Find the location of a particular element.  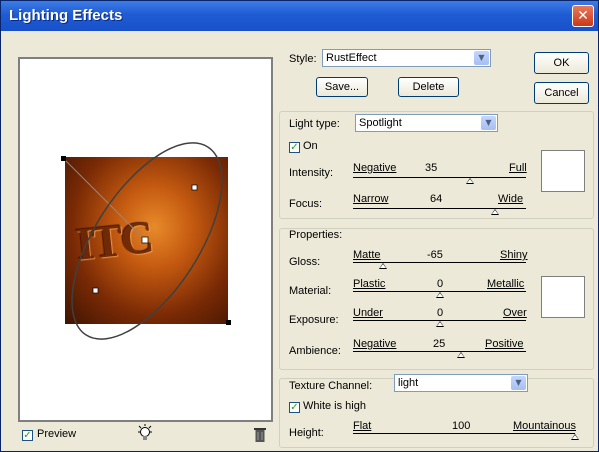

preview-image-text: ITC is located at coordinates (114, 240).